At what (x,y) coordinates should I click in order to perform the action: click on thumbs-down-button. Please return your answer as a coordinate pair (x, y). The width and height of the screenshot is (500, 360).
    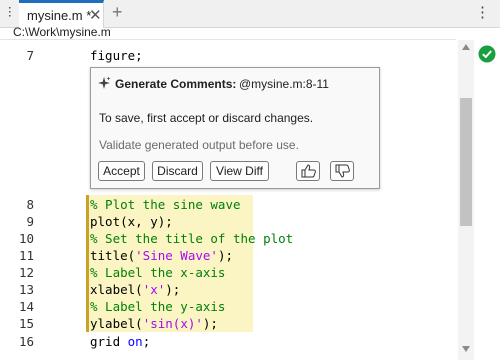
    Looking at the image, I should click on (342, 171).